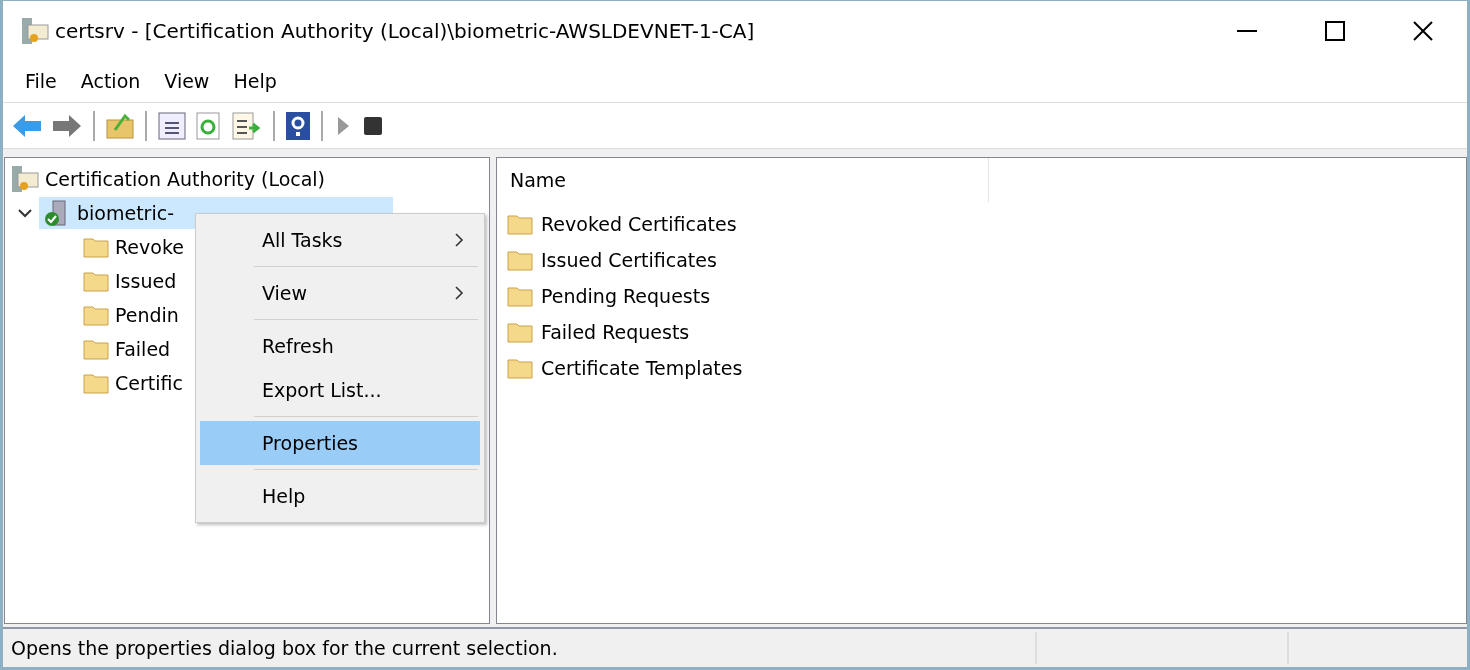  What do you see at coordinates (284, 648) in the screenshot?
I see `status-text: Opens the properties dialog box for the current selection.` at bounding box center [284, 648].